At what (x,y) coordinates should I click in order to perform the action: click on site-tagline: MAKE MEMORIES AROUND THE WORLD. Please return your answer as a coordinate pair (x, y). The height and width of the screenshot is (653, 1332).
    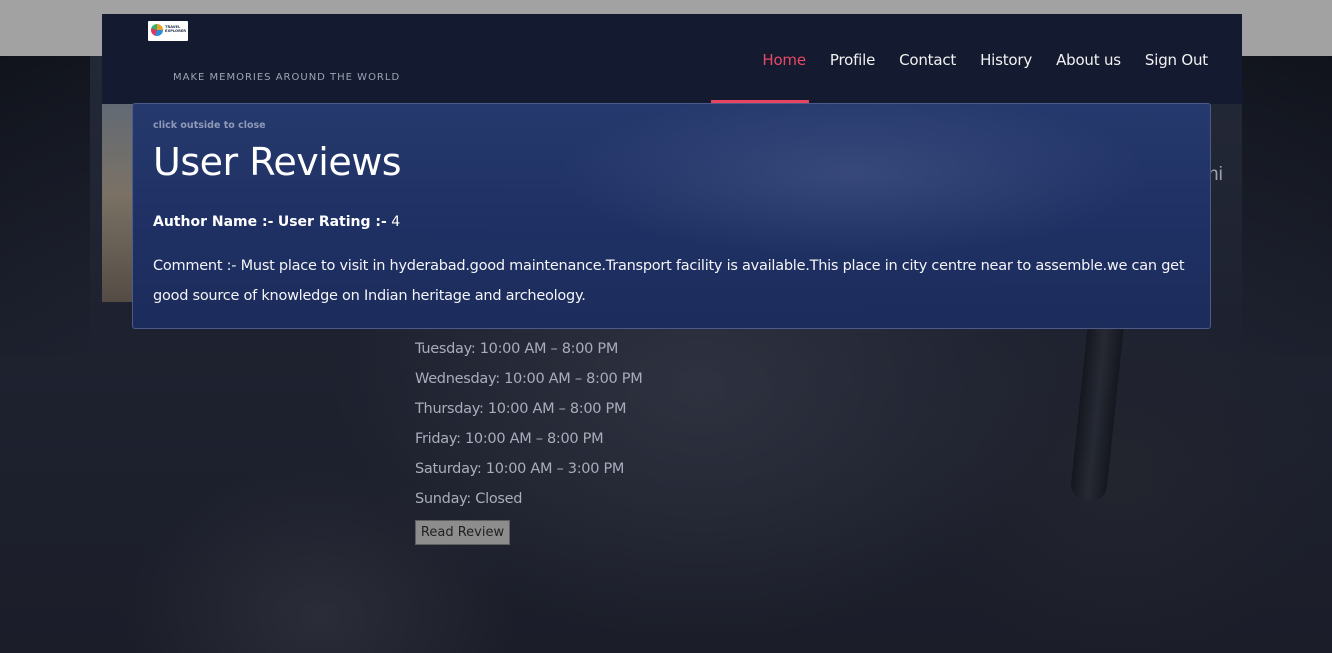
    Looking at the image, I should click on (287, 77).